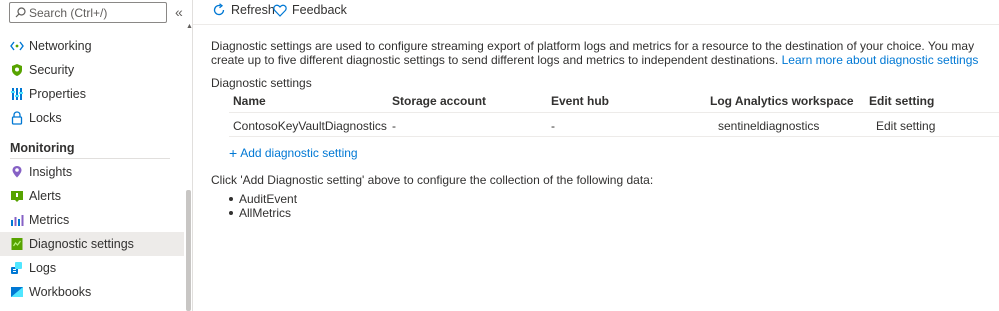  I want to click on search-box, so click(88, 12).